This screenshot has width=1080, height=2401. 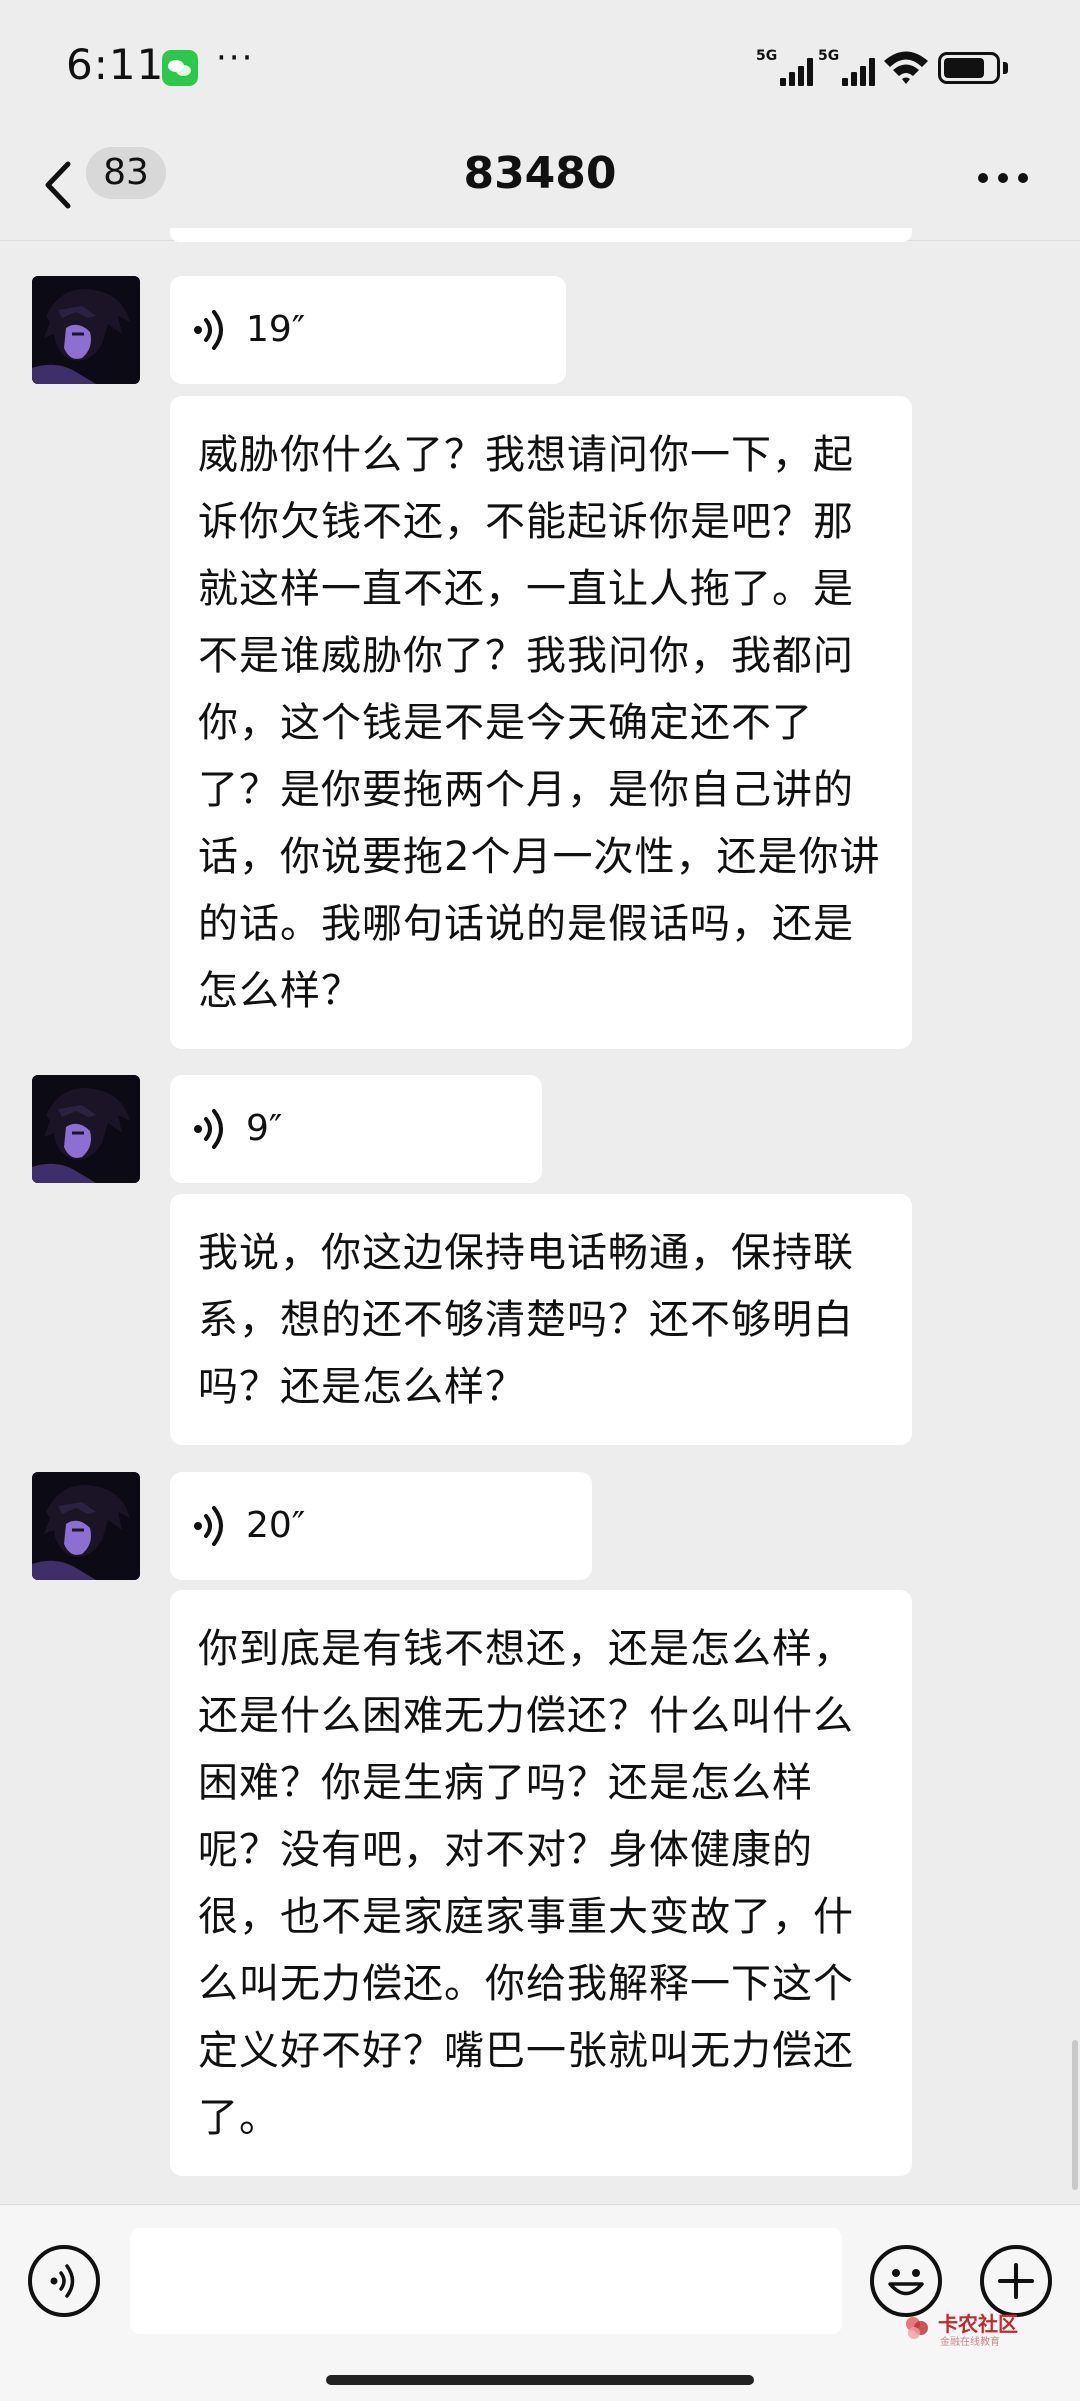 What do you see at coordinates (264, 1128) in the screenshot?
I see `voice-duration: 9″` at bounding box center [264, 1128].